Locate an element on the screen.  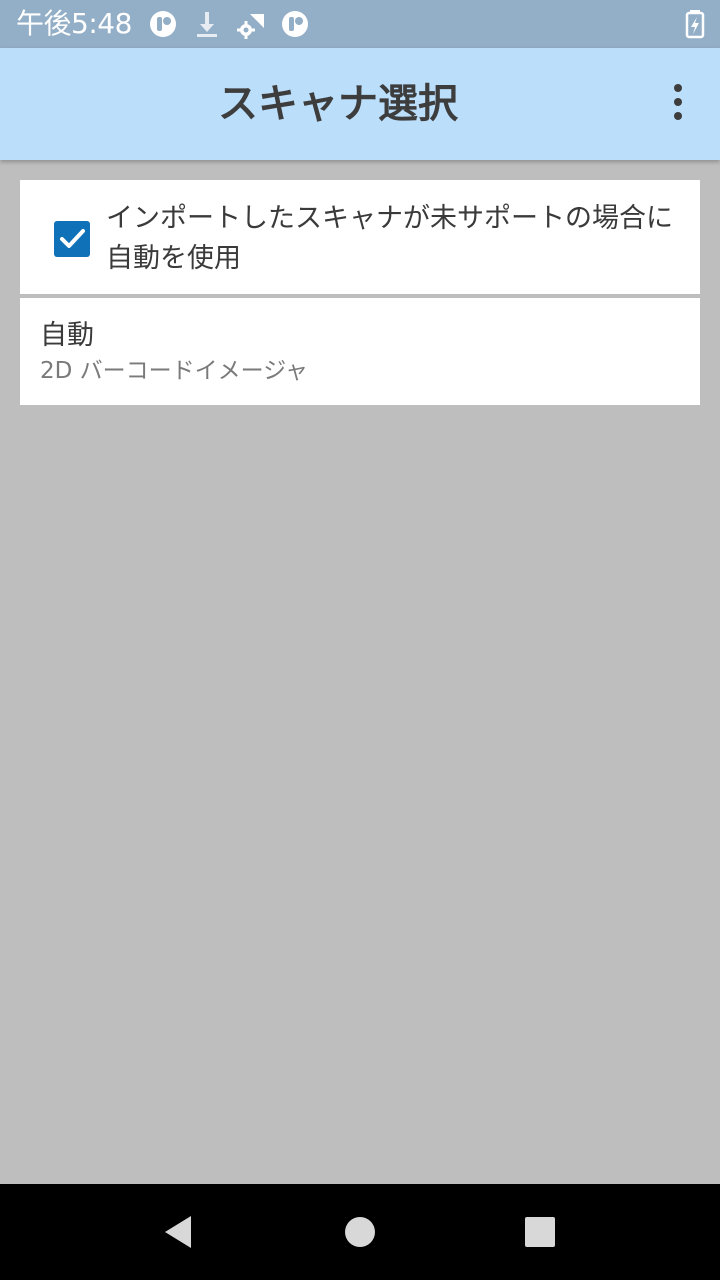
more-options-button is located at coordinates (678, 104).